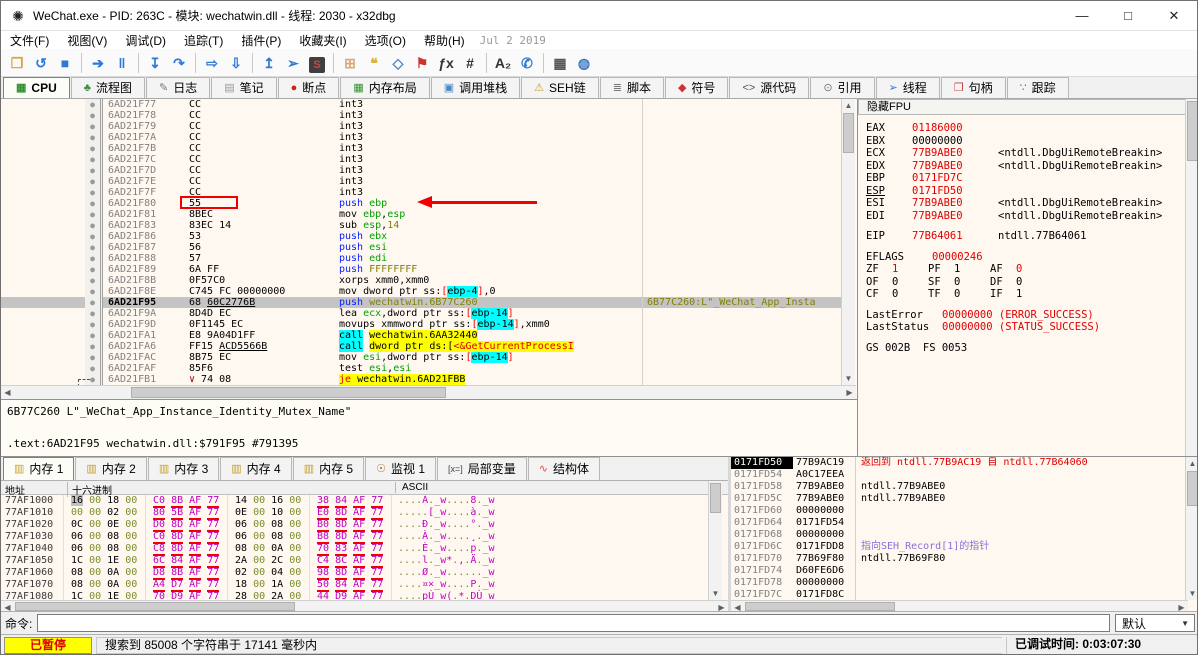 This screenshot has width=1198, height=655. Describe the element at coordinates (421, 159) in the screenshot. I see `disasm-row: ● 6AD21F7C CC int3` at that location.